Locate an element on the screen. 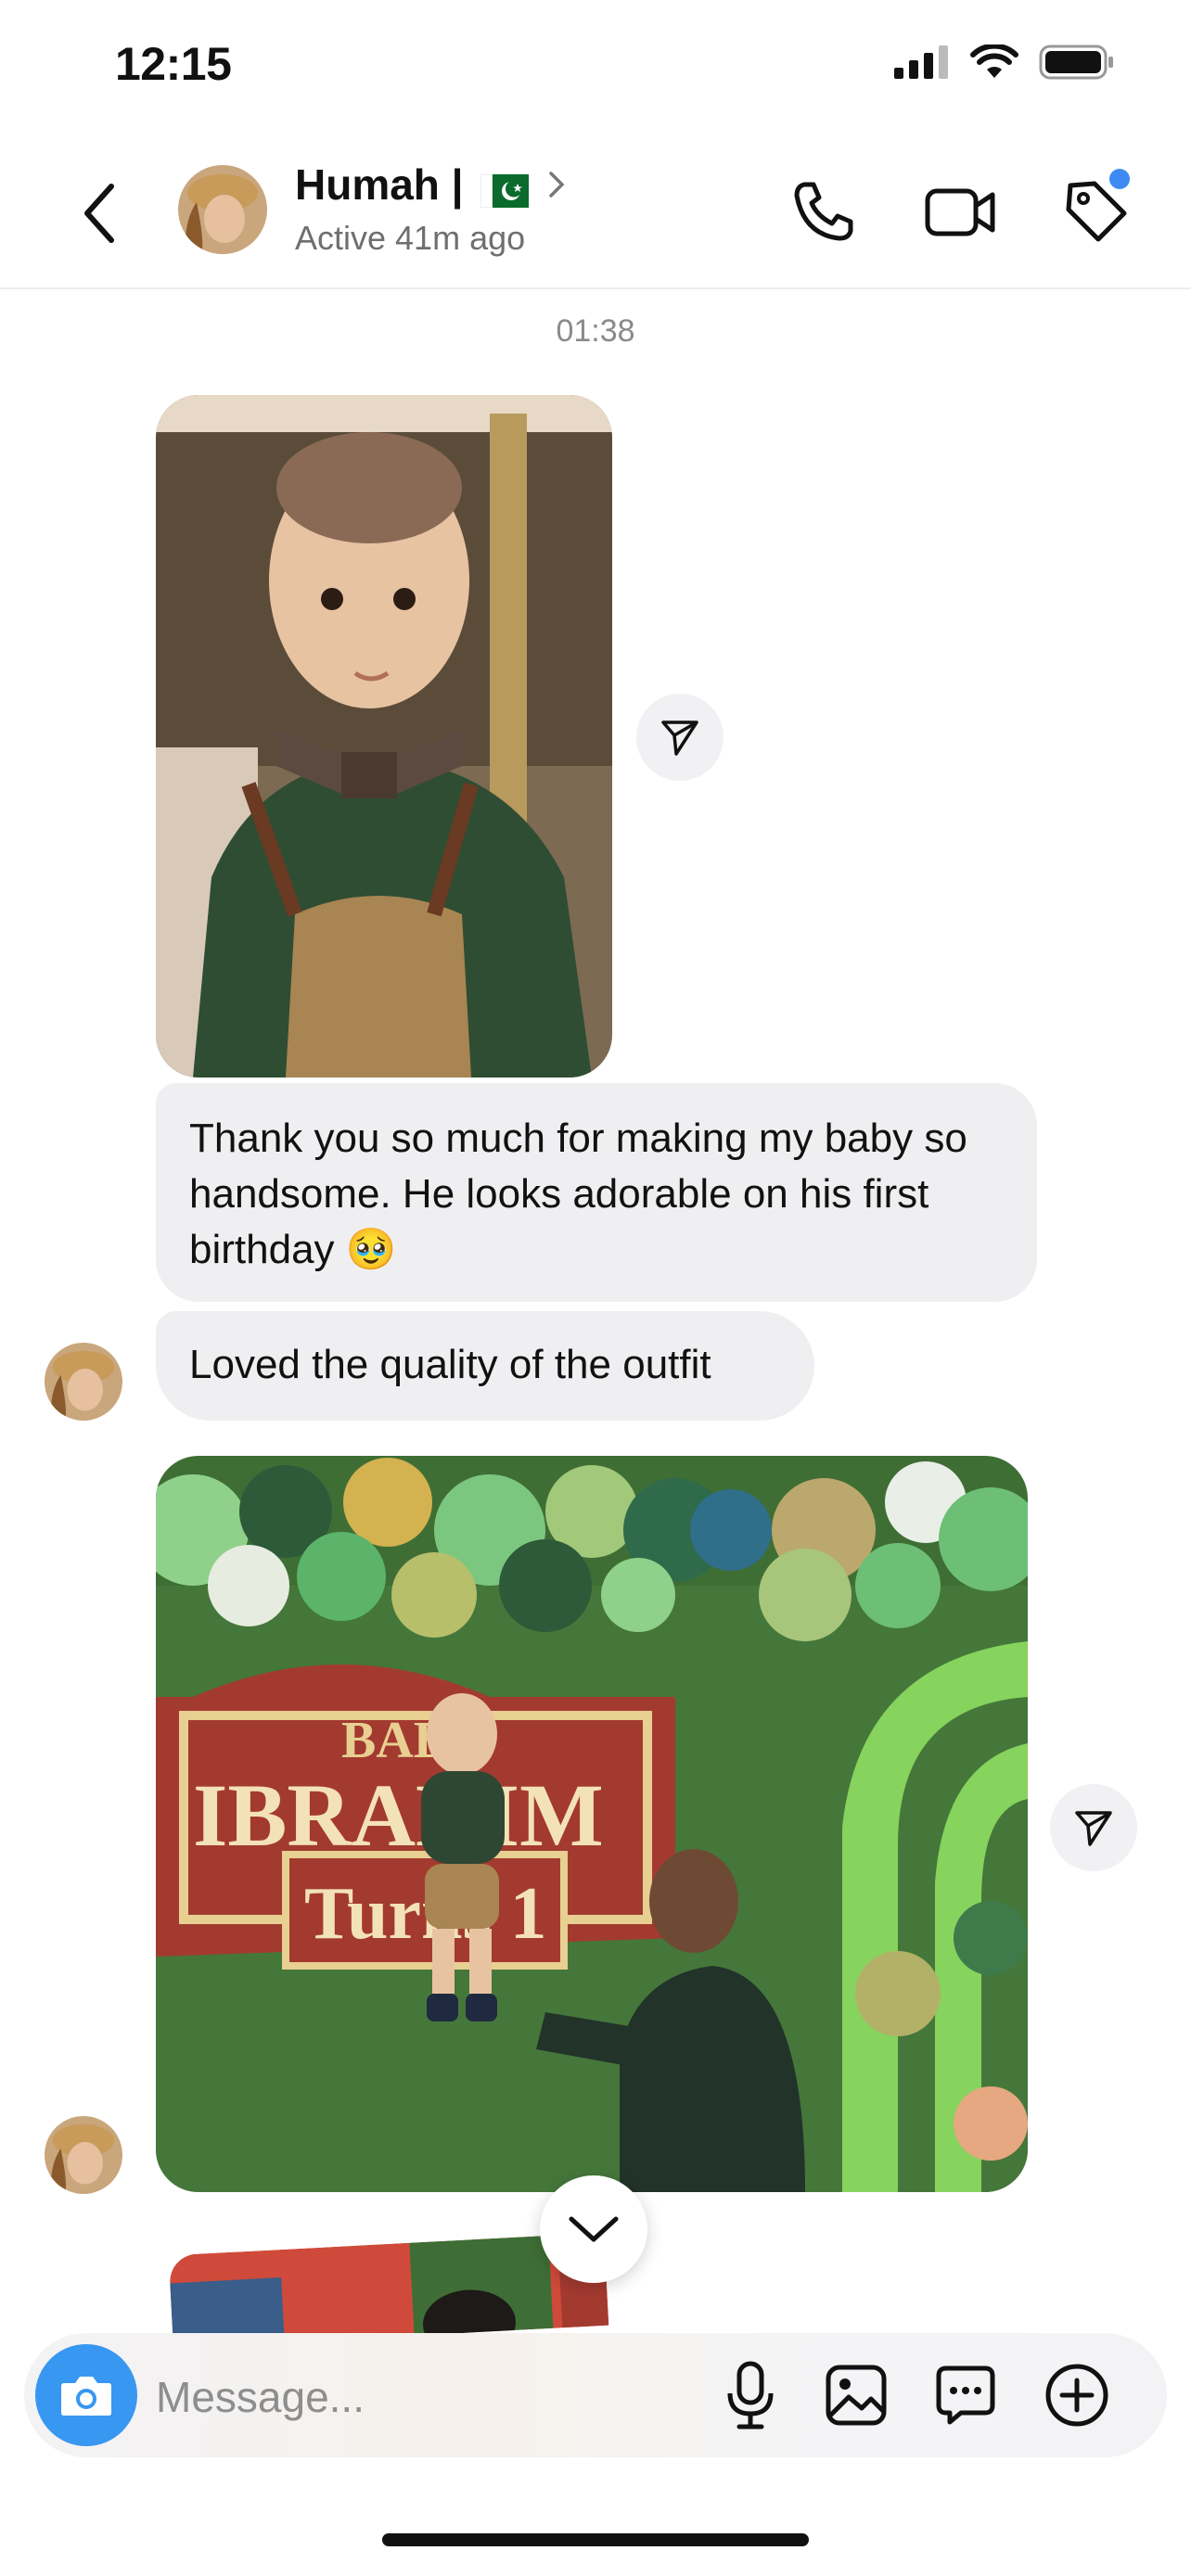 This screenshot has width=1191, height=2576. gallery-button is located at coordinates (856, 2395).